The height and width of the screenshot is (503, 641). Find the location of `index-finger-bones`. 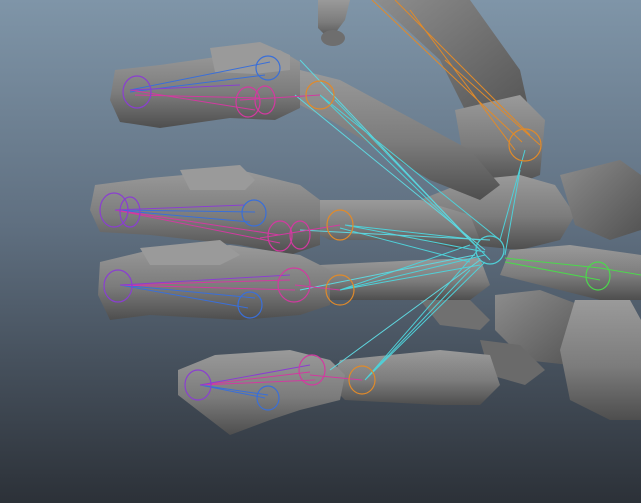

index-finger-bones is located at coordinates (205, 85).